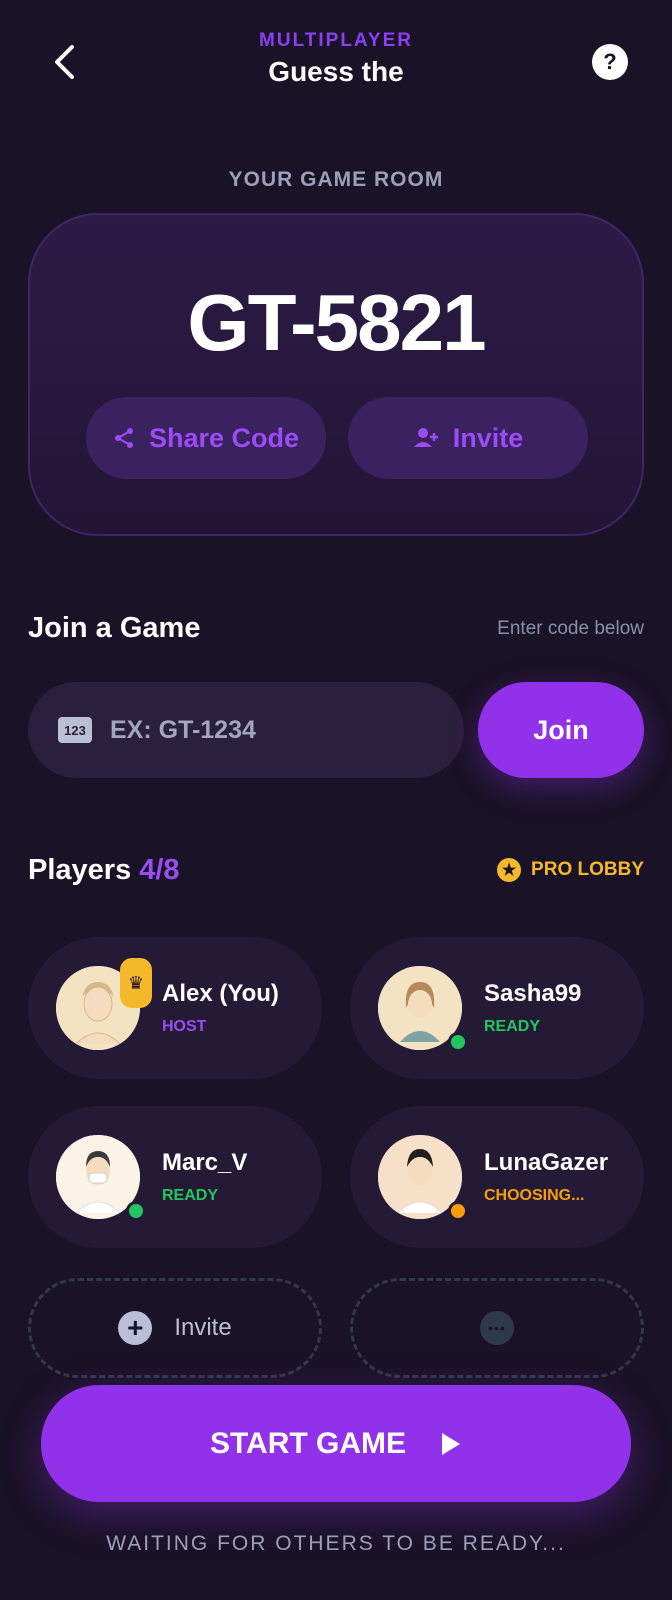 This screenshot has width=672, height=1600. What do you see at coordinates (123, 438) in the screenshot?
I see `share-icon` at bounding box center [123, 438].